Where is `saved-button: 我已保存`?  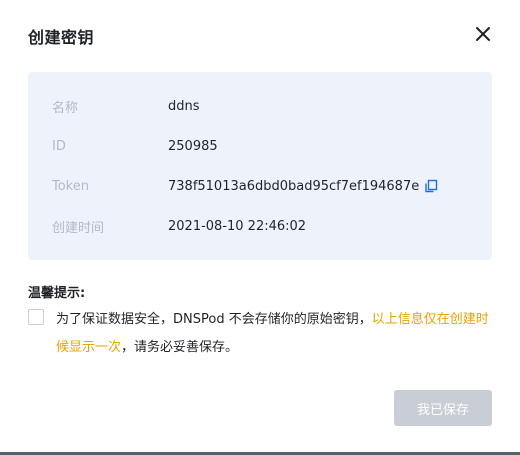 saved-button: 我已保存 is located at coordinates (443, 408).